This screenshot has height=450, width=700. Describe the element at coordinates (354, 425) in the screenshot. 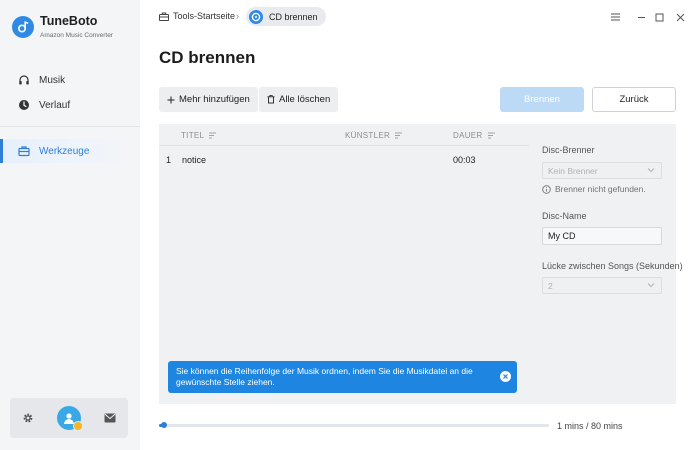

I see `capacity-progress-bar` at that location.